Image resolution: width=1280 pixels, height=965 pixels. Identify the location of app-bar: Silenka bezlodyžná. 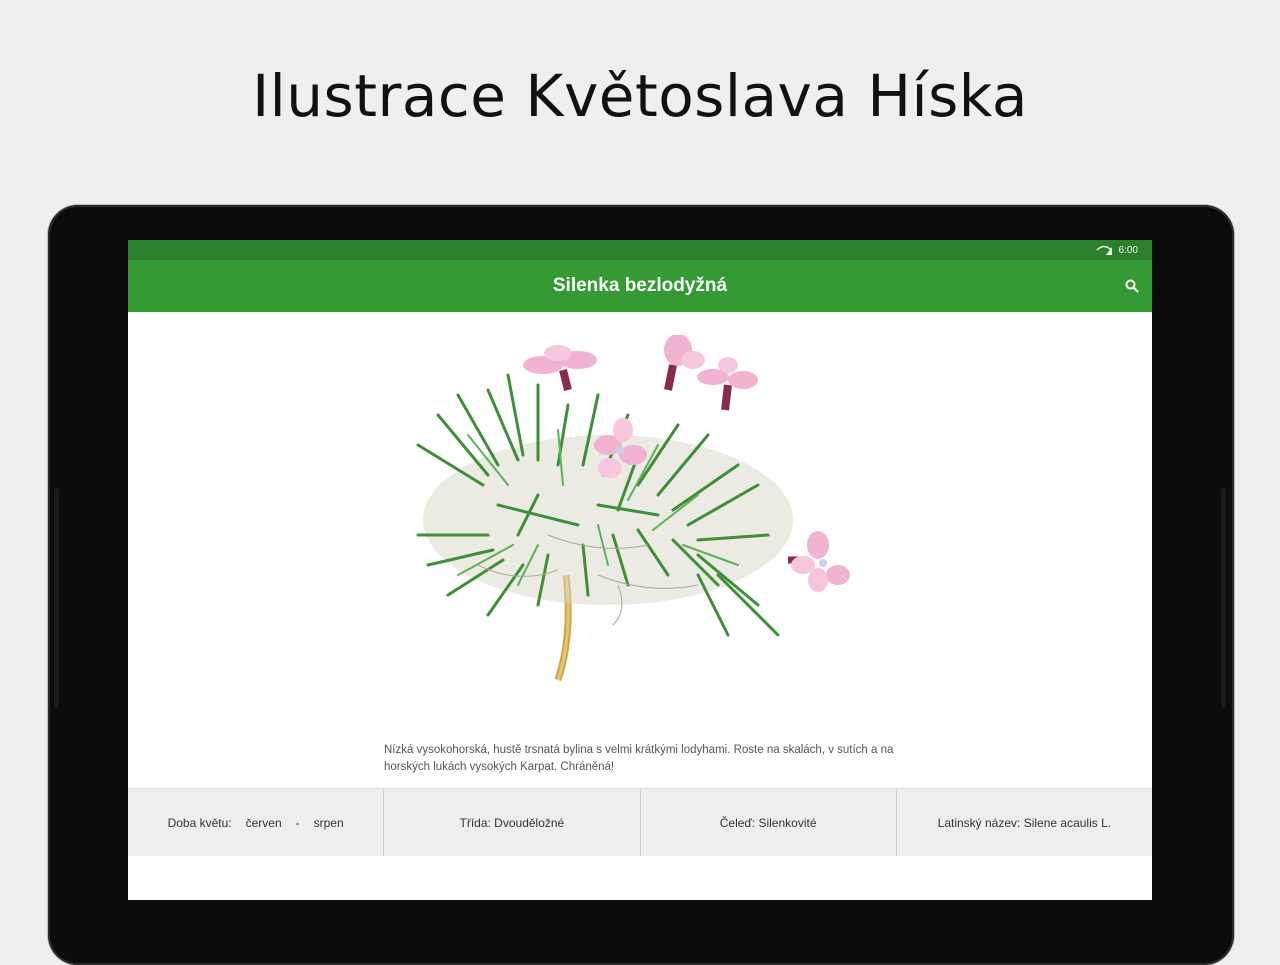
(640, 286).